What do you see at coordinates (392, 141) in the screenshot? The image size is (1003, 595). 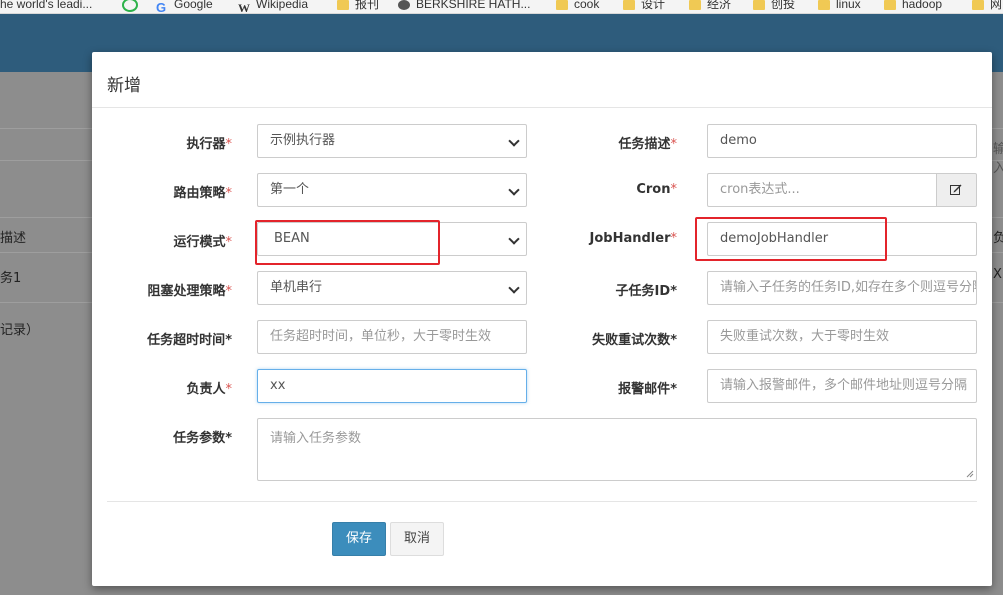 I see `executor-select: 示例执行器` at bounding box center [392, 141].